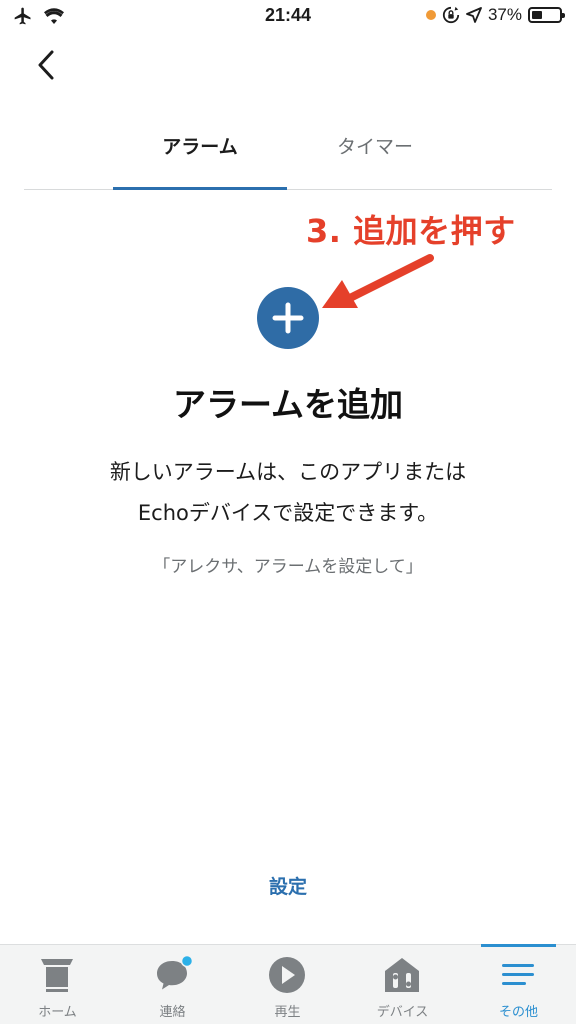 Image resolution: width=576 pixels, height=1024 pixels. I want to click on nav-home-label: ホーム, so click(57, 1012).